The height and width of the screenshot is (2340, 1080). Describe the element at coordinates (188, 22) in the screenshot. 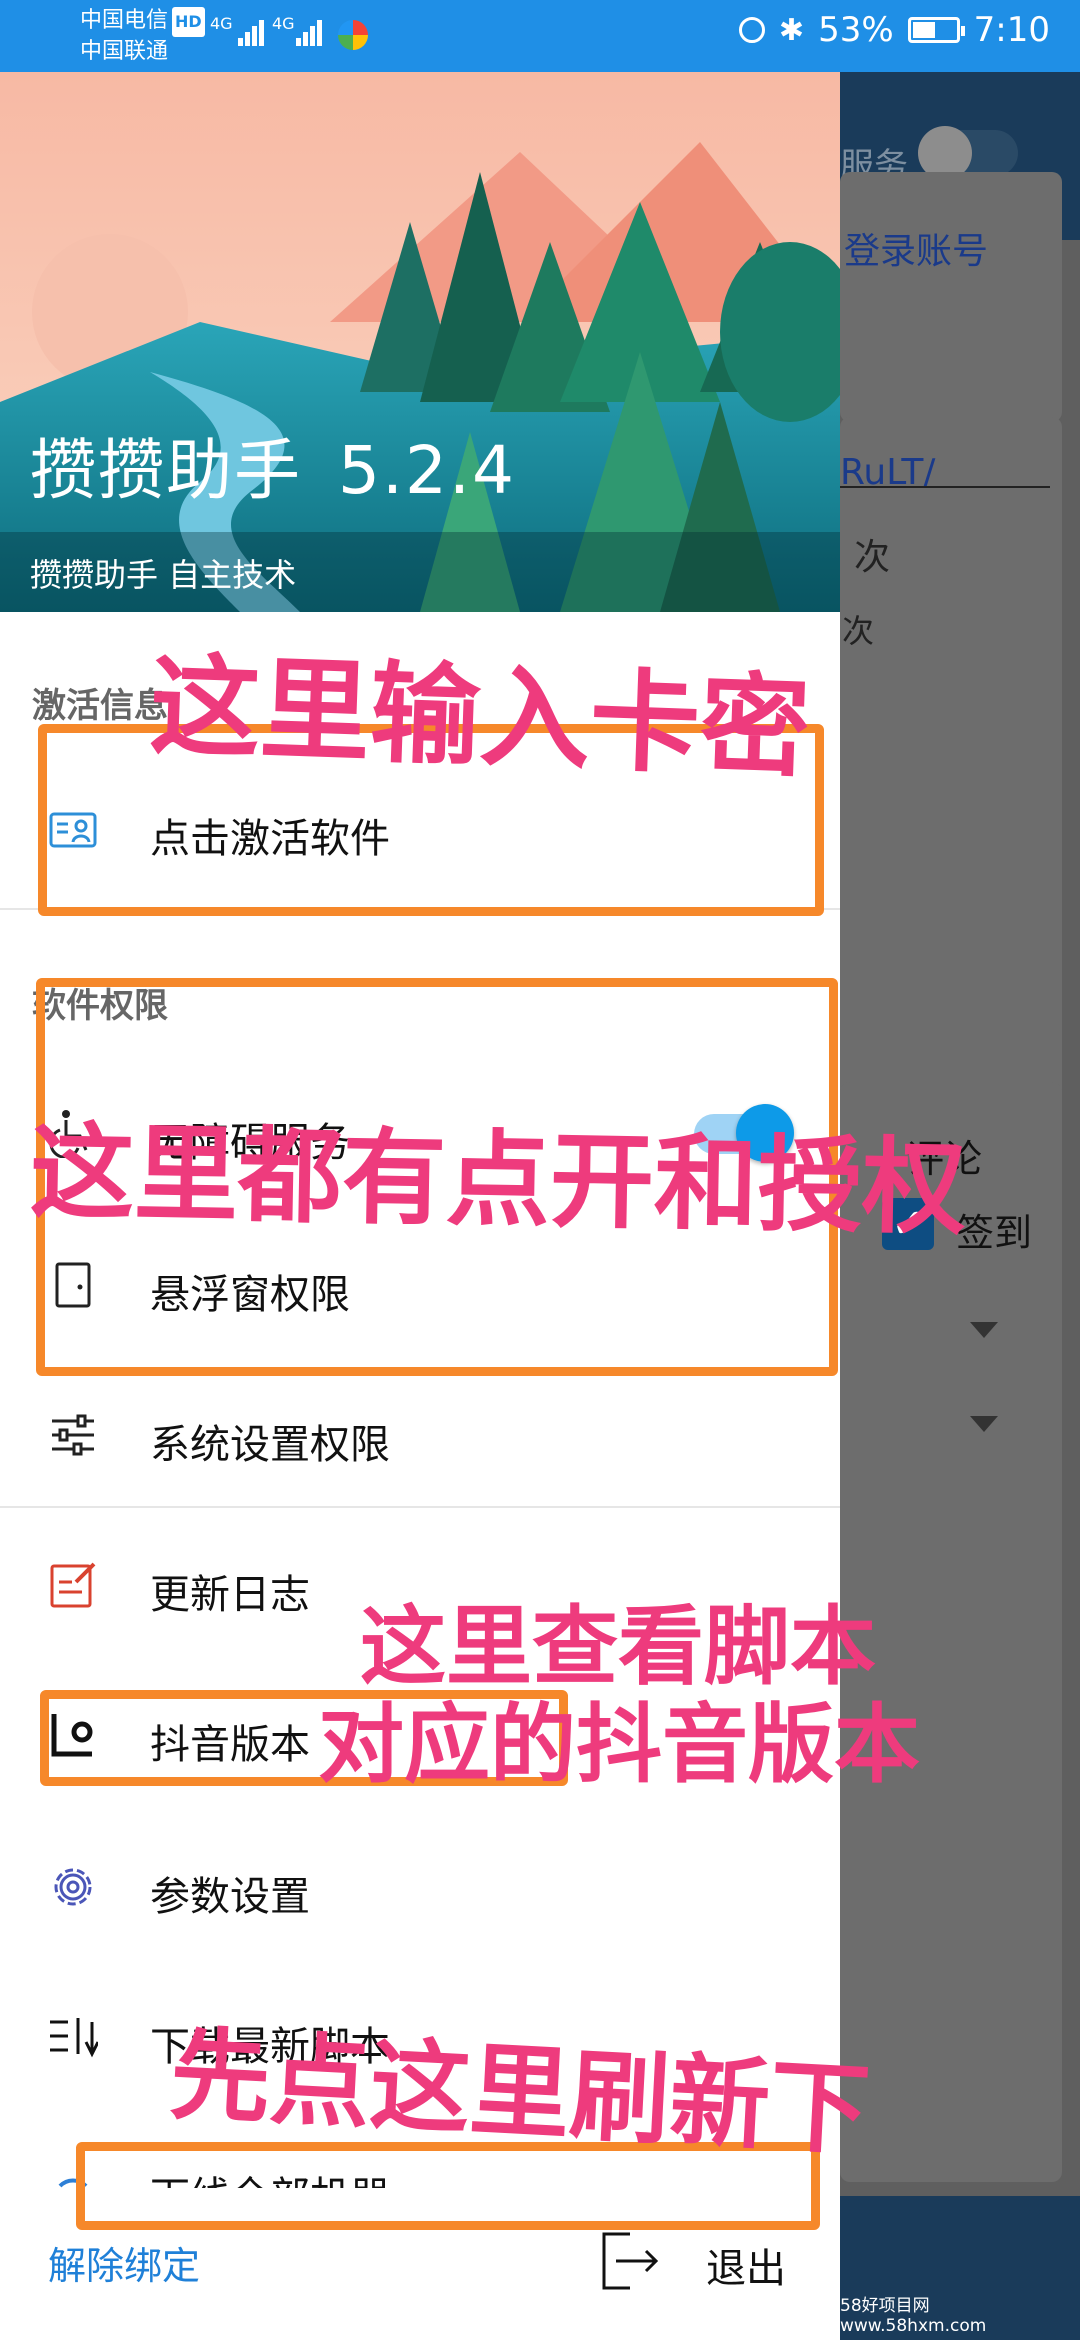

I see `hd-badge: HD` at that location.